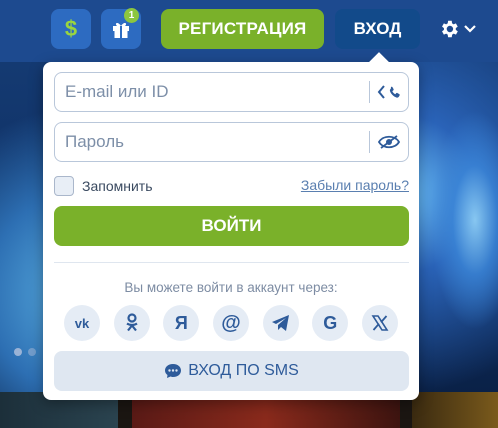 The width and height of the screenshot is (498, 428). Describe the element at coordinates (173, 371) in the screenshot. I see `chat-icon` at that location.